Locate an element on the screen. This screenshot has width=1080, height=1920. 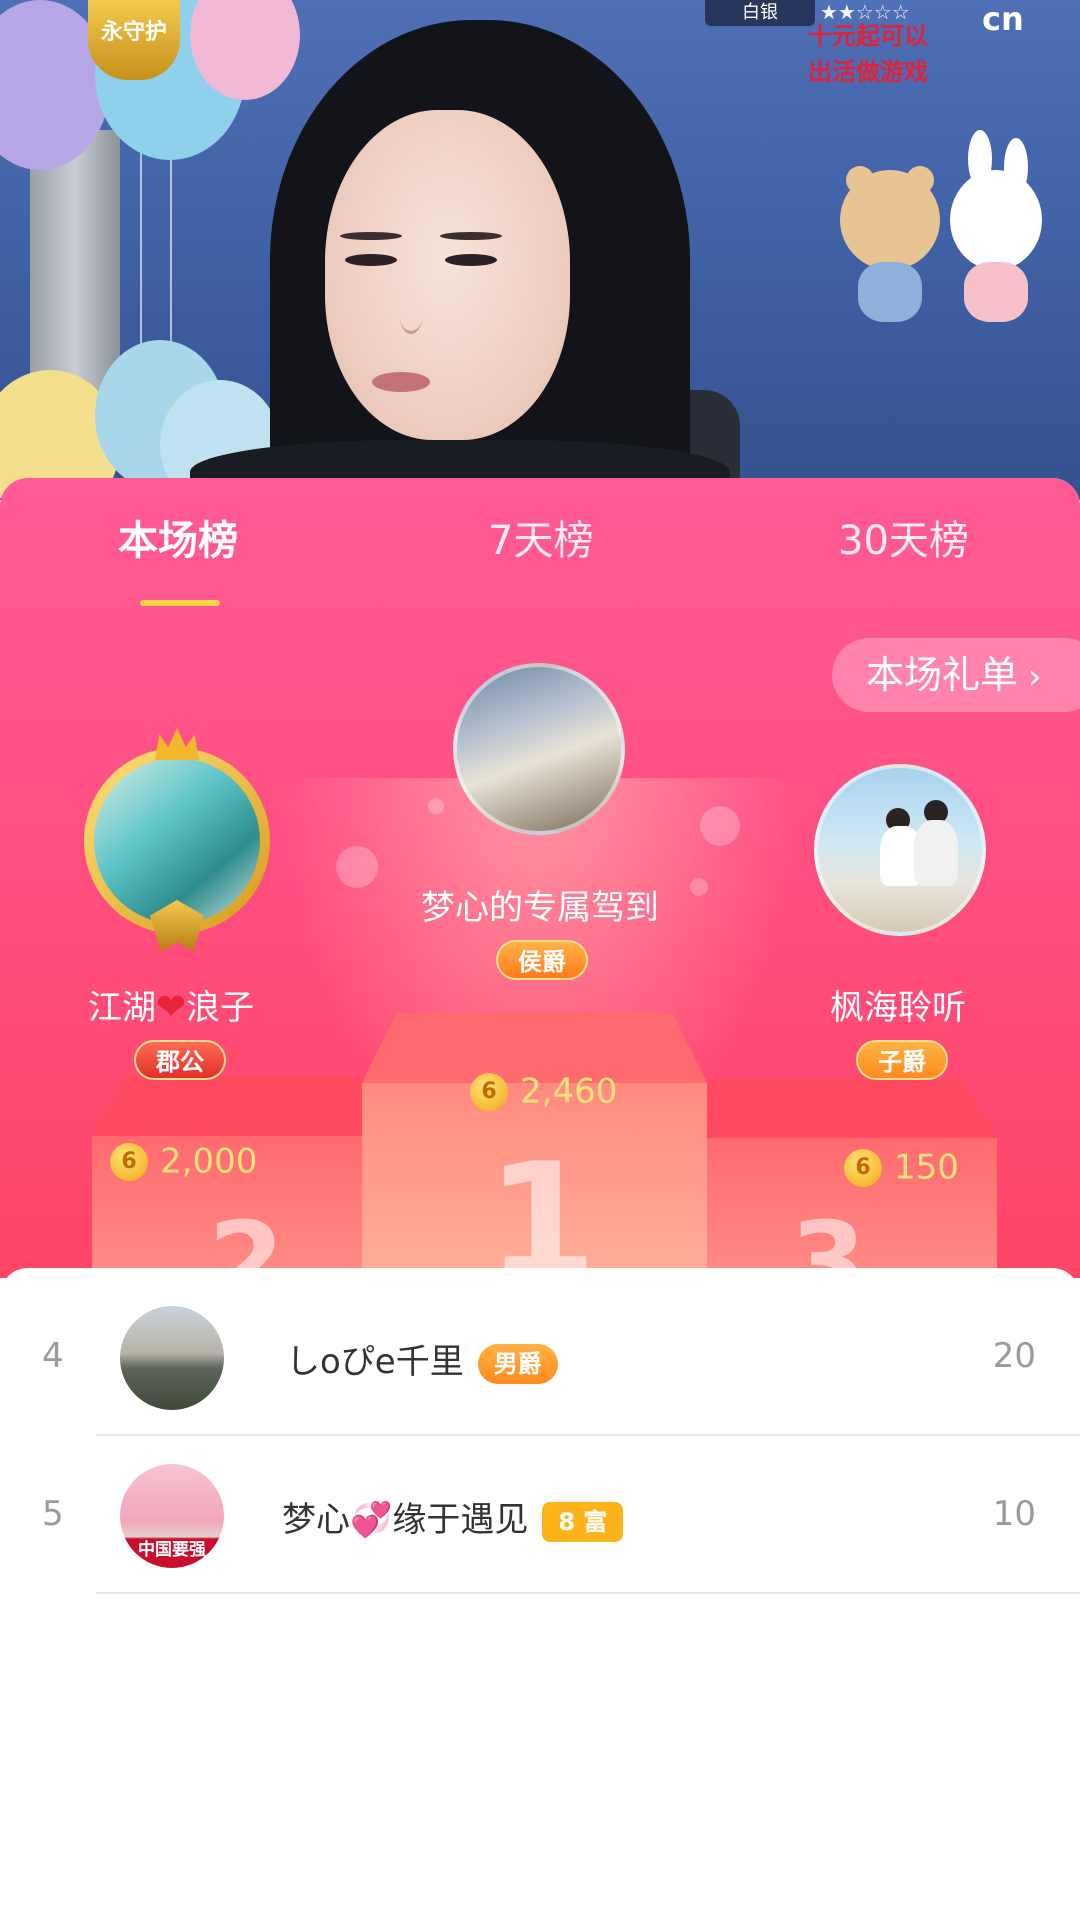
overlay-text-line1: 十元起可以 is located at coordinates (868, 36).